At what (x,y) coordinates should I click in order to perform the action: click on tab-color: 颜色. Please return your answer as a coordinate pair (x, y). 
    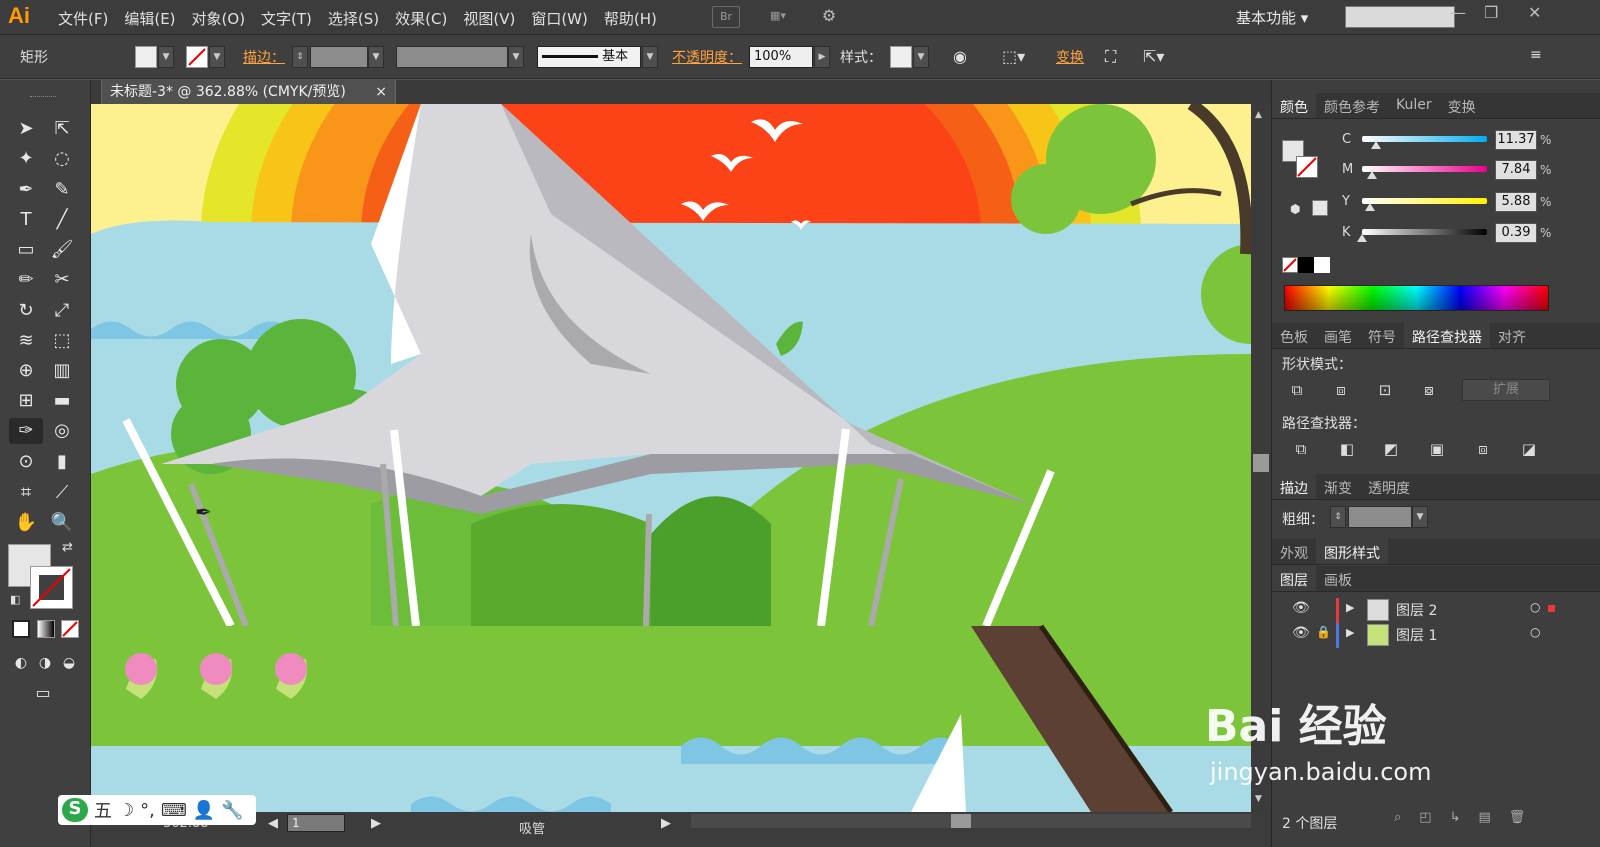
    Looking at the image, I should click on (1294, 105).